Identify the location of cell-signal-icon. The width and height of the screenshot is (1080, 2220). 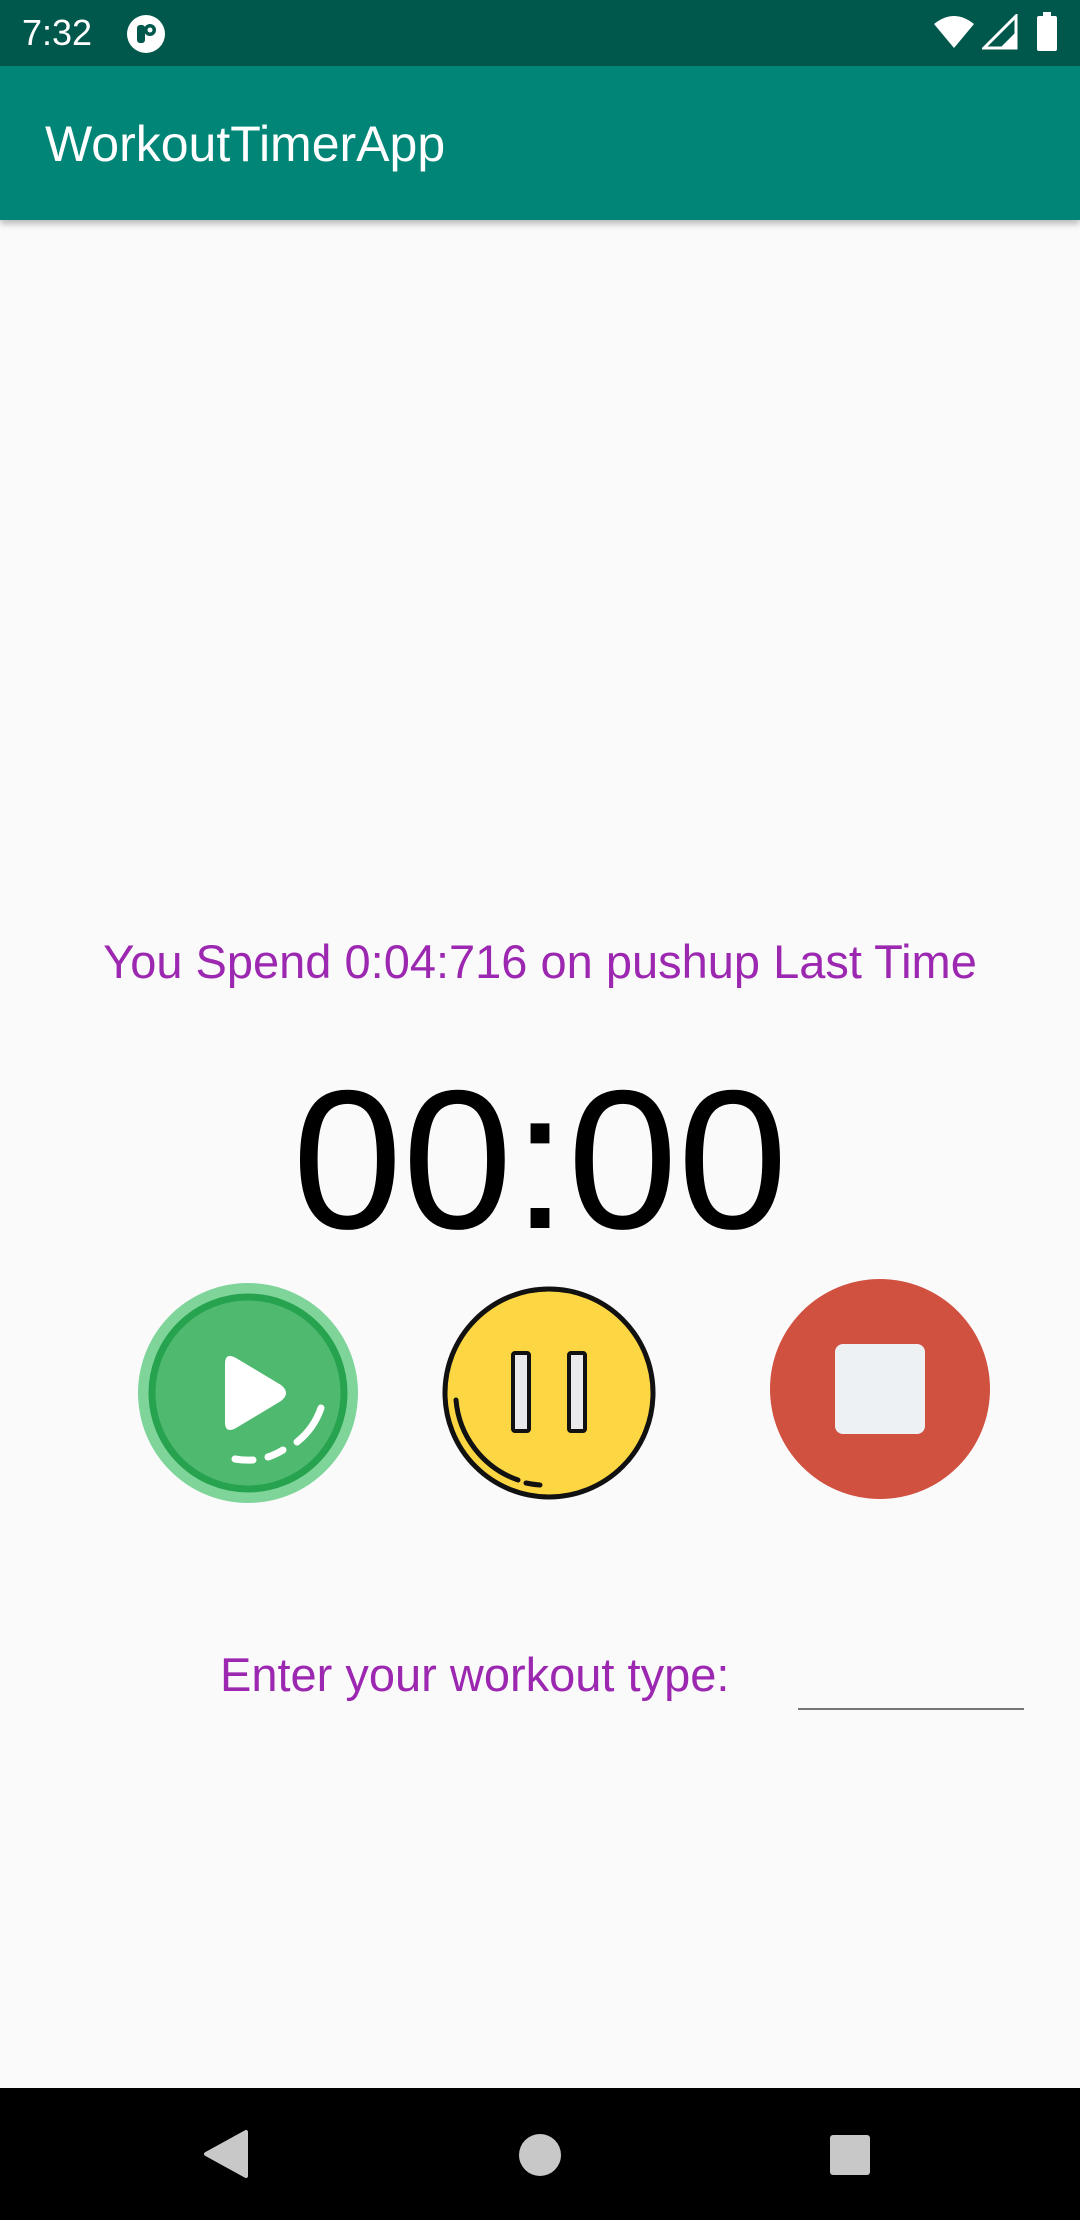
(1000, 32).